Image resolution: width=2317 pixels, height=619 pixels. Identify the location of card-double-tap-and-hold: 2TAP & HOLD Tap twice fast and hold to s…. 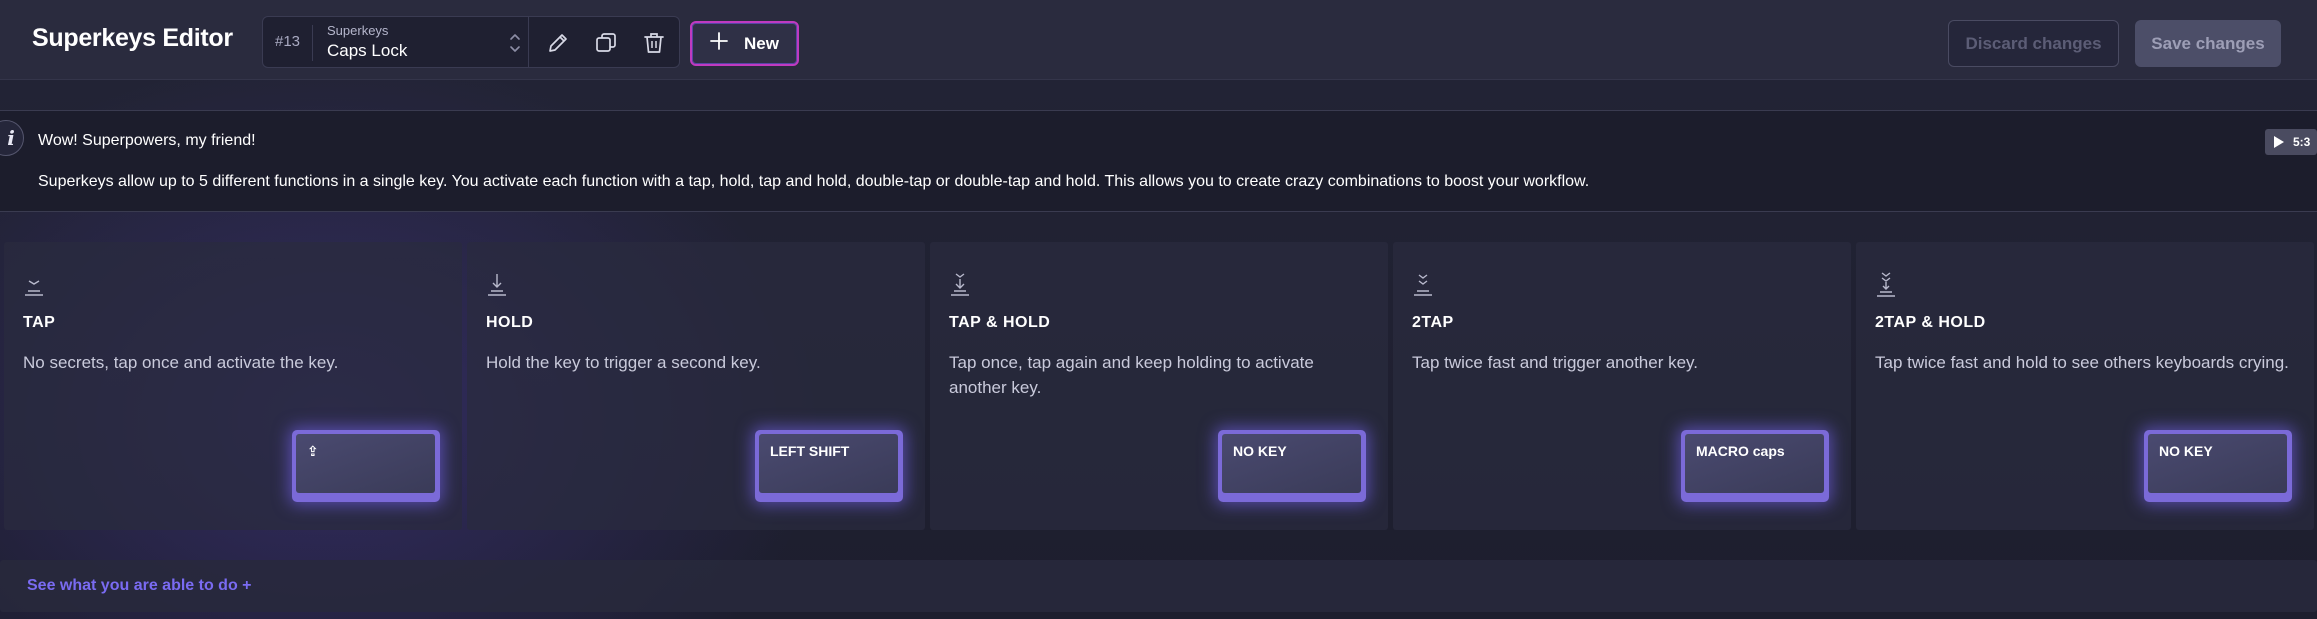
(2085, 386).